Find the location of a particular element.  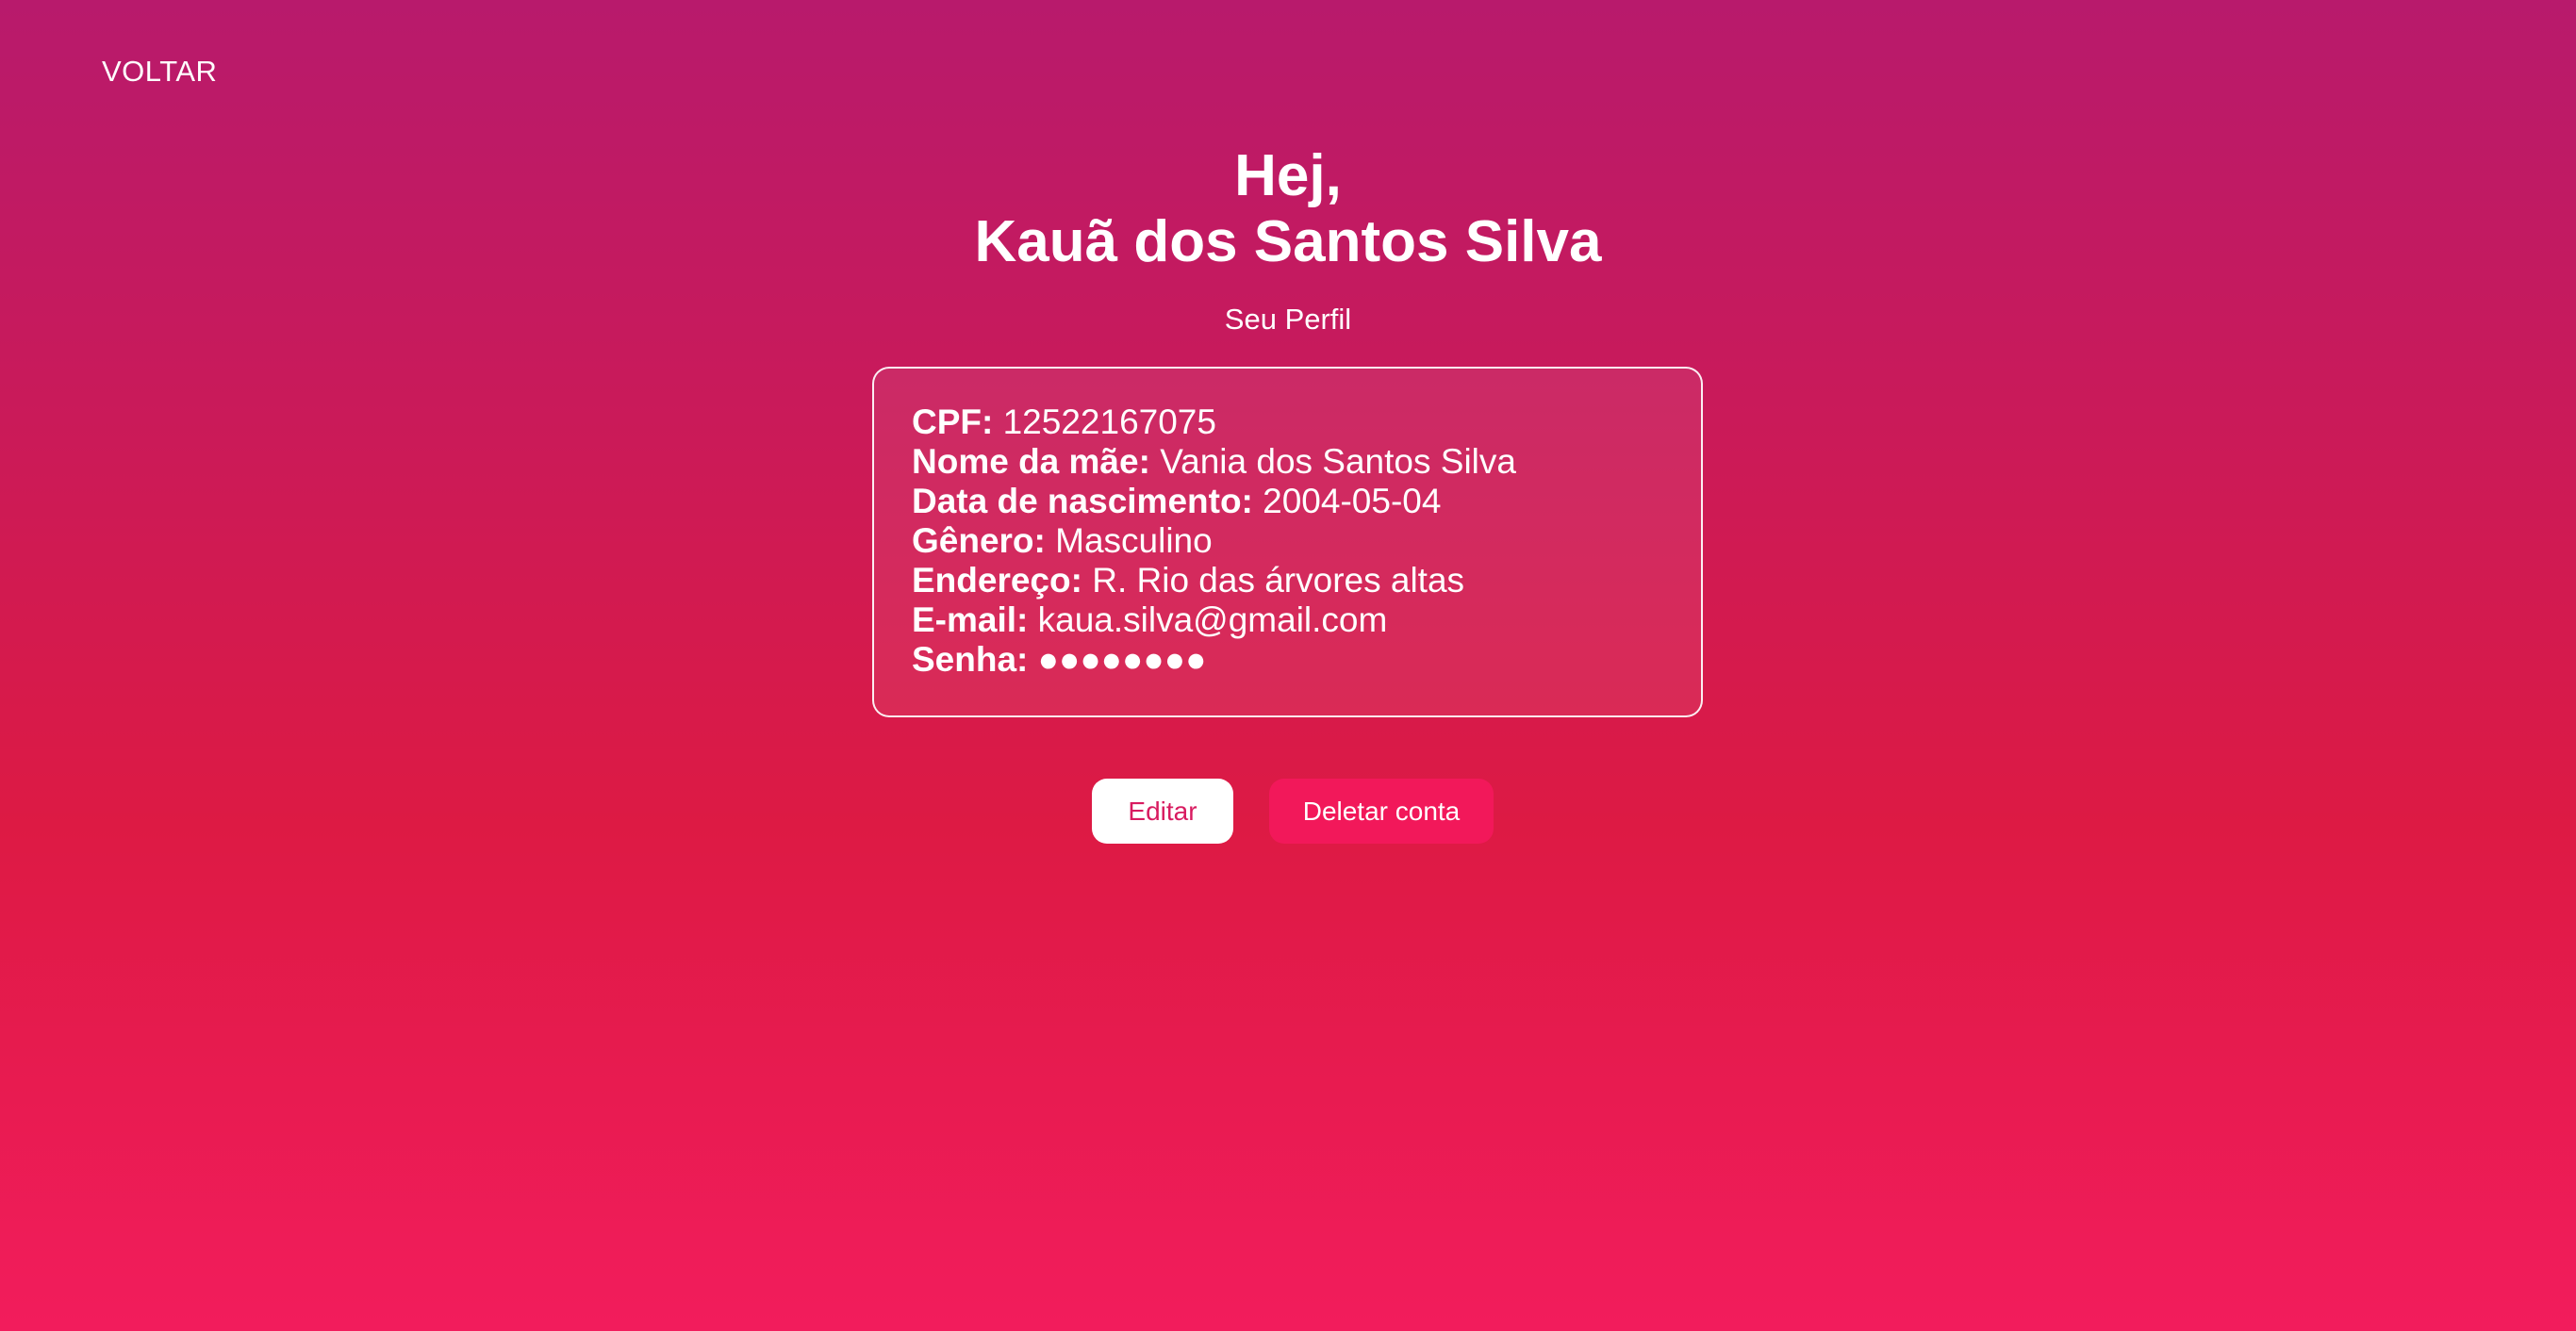

field-email: E-mail: kaua.silva@gmail.com is located at coordinates (1287, 620).